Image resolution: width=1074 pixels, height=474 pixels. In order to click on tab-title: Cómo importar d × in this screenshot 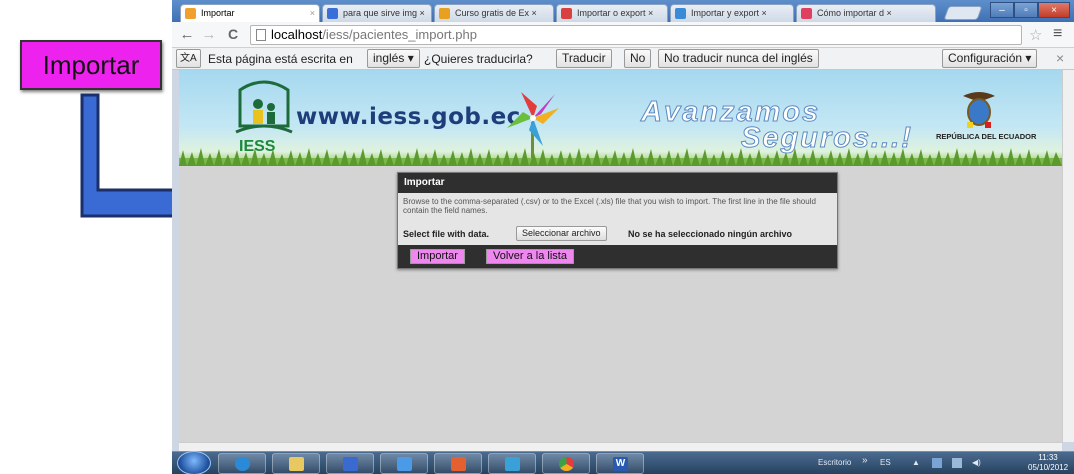, I will do `click(854, 13)`.